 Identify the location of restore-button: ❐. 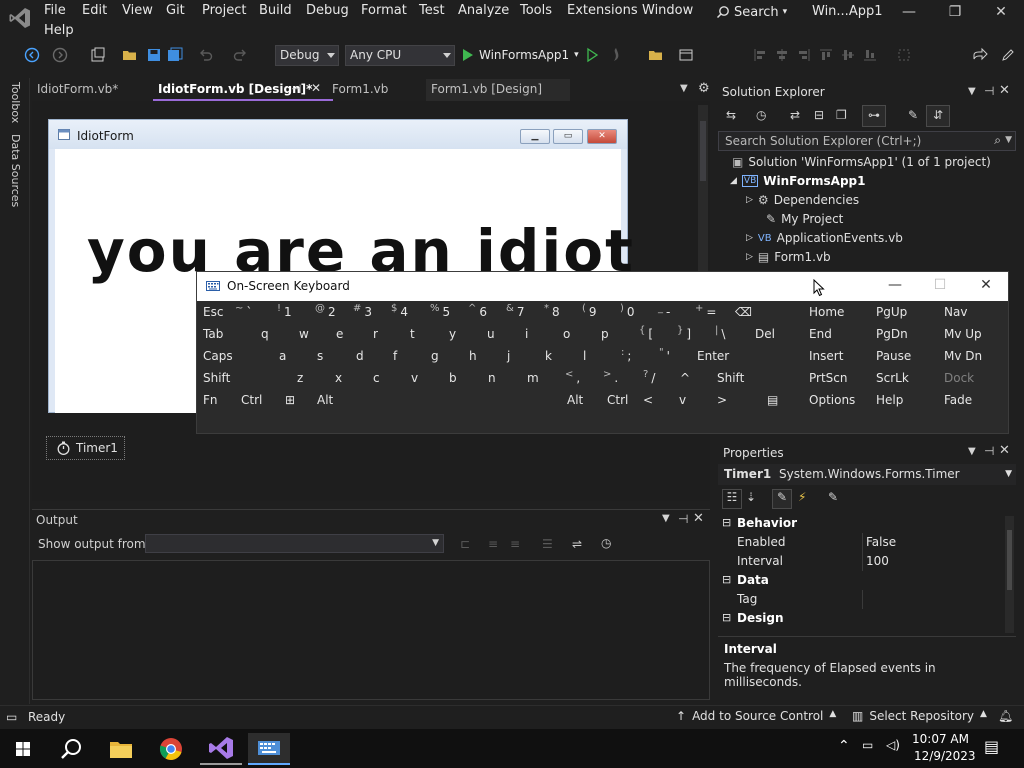
(955, 15).